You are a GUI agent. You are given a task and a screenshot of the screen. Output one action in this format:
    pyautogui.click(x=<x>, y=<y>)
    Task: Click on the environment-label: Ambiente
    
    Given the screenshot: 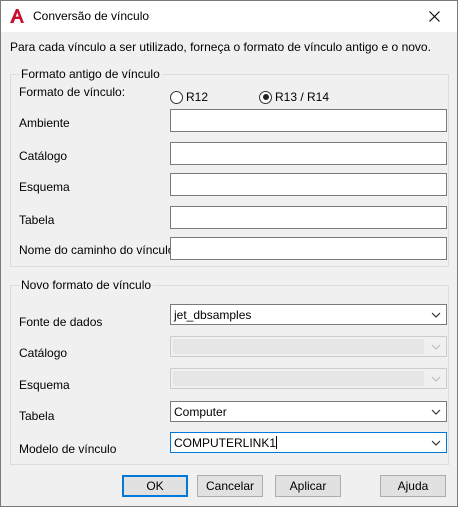 What is the action you would take?
    pyautogui.click(x=44, y=123)
    